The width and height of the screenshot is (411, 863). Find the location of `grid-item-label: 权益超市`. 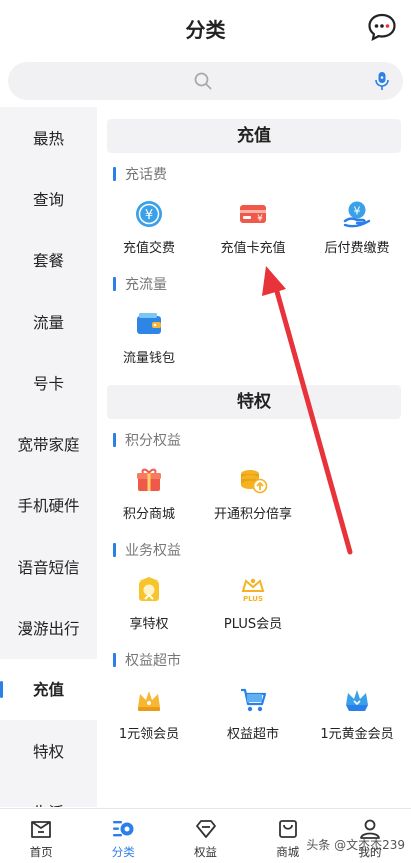

grid-item-label: 权益超市 is located at coordinates (252, 734).